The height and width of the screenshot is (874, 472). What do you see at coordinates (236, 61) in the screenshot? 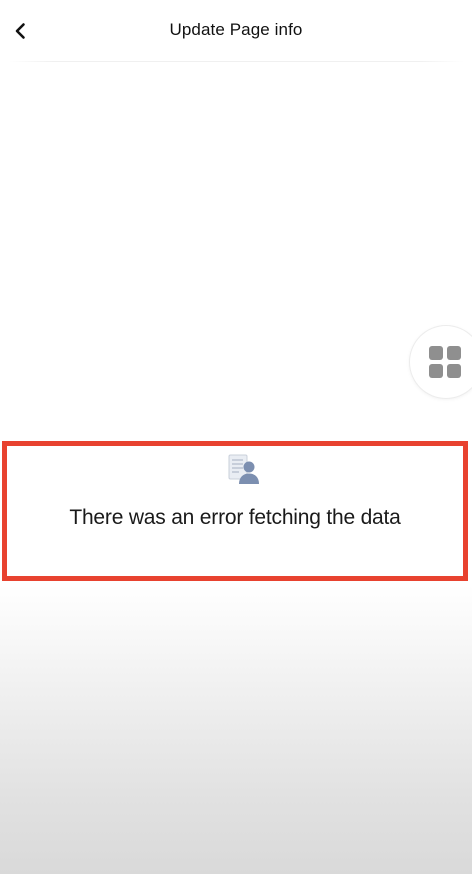
I see `header-divider` at bounding box center [236, 61].